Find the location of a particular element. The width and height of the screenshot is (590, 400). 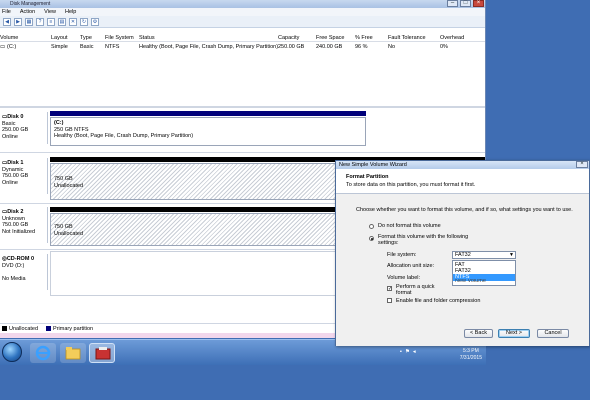

radio-no-format-label: Do not format this volume is located at coordinates (409, 226).